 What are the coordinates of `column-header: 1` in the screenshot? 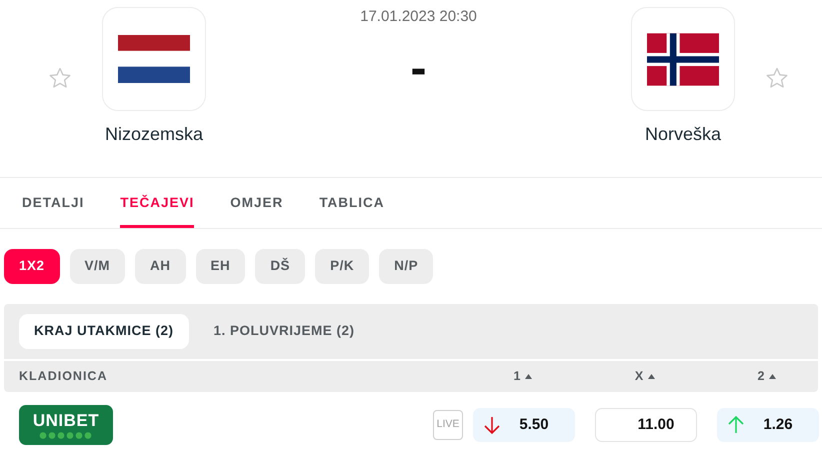 It's located at (518, 376).